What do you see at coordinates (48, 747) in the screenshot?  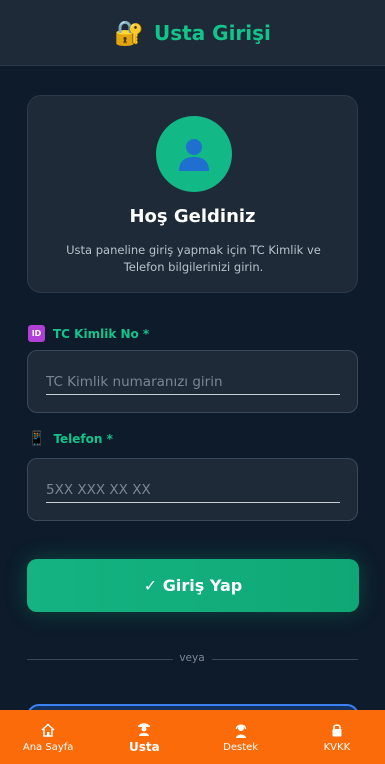 I see `nav-label-home: Ana Sayfa` at bounding box center [48, 747].